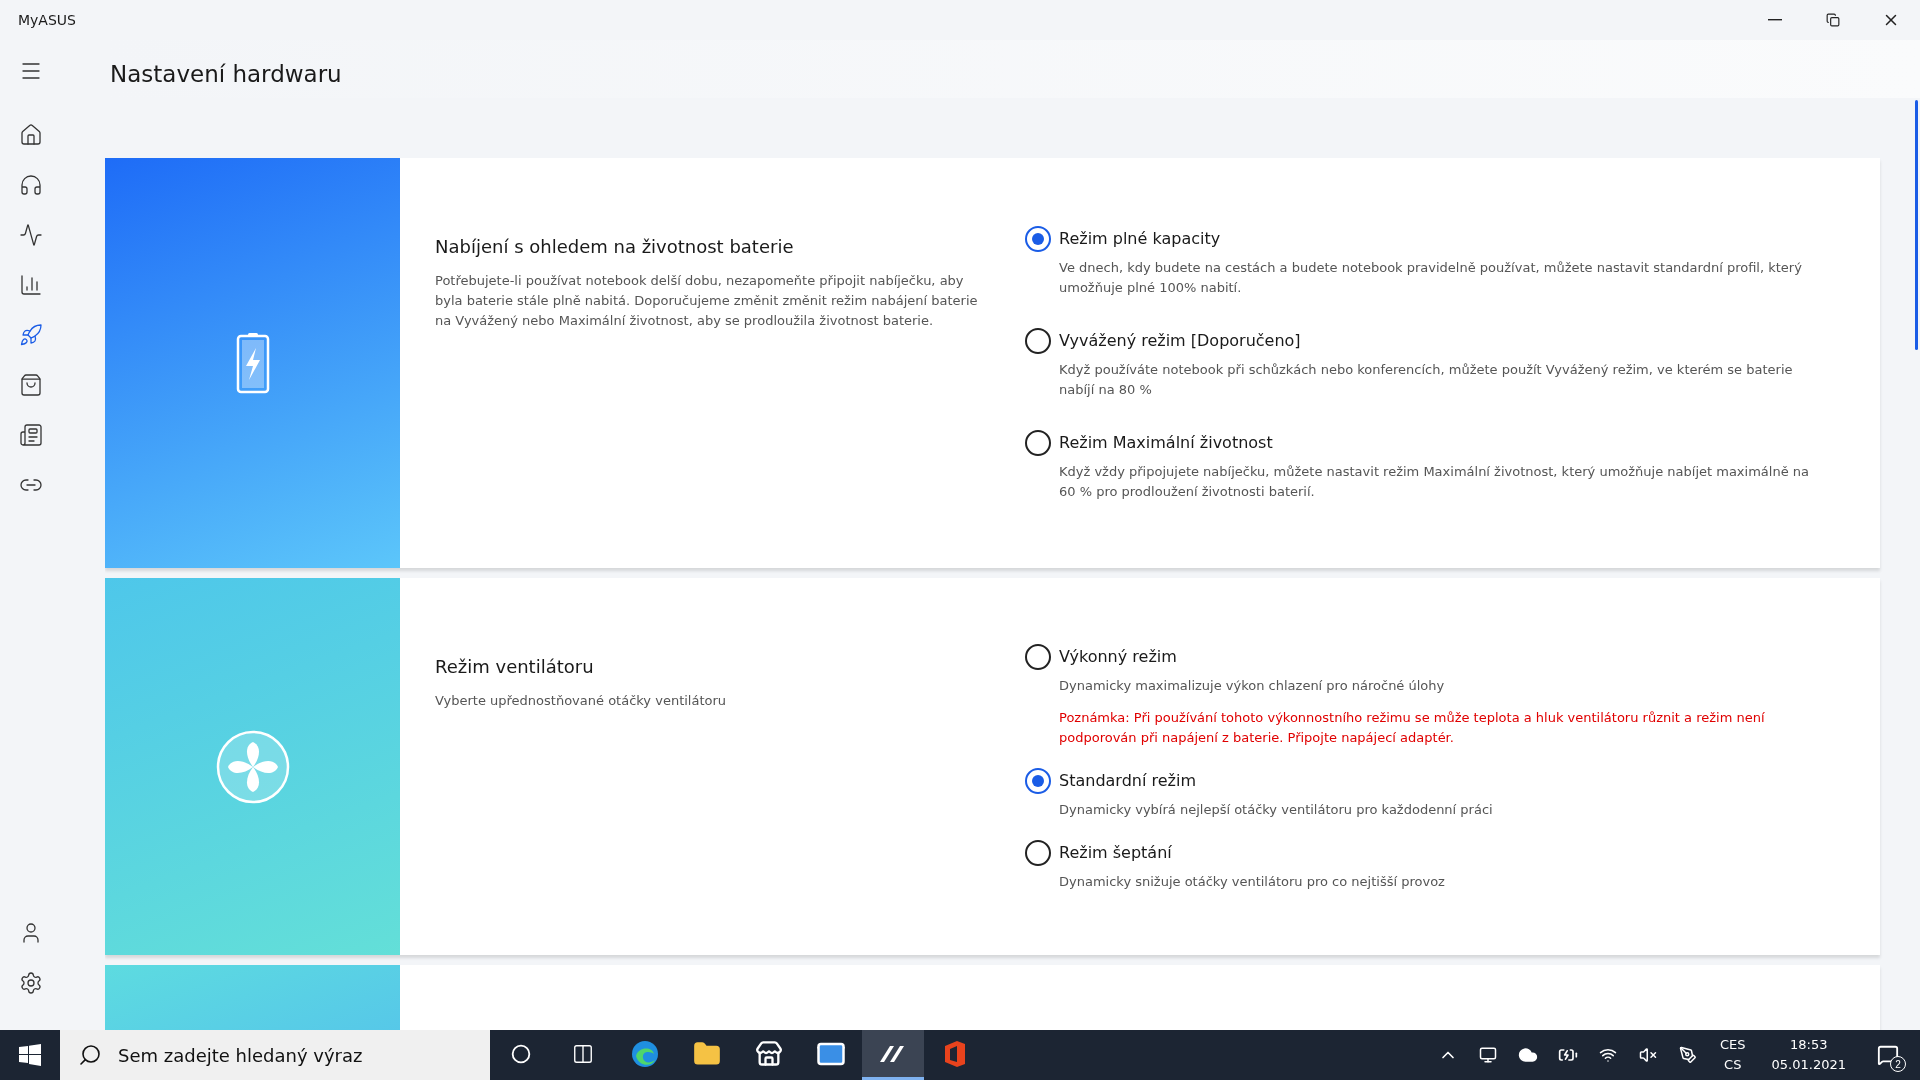  I want to click on news-icon, so click(31, 435).